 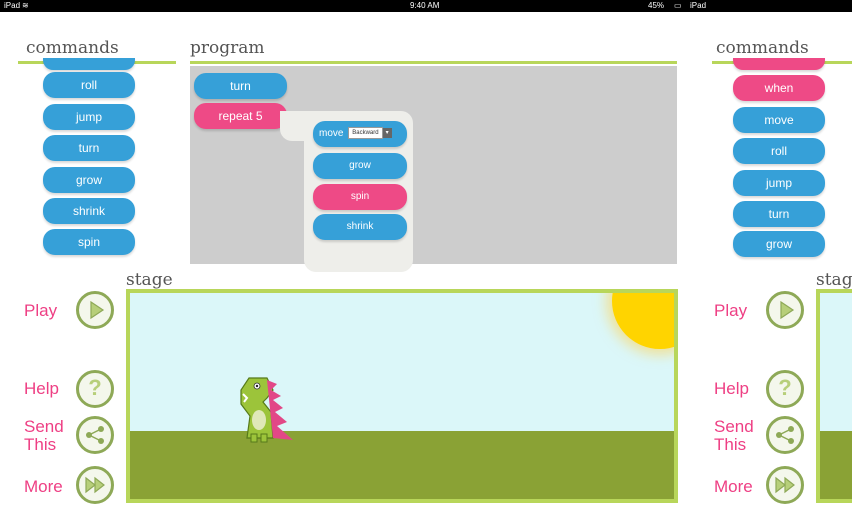 What do you see at coordinates (227, 48) in the screenshot?
I see `program-heading: program` at bounding box center [227, 48].